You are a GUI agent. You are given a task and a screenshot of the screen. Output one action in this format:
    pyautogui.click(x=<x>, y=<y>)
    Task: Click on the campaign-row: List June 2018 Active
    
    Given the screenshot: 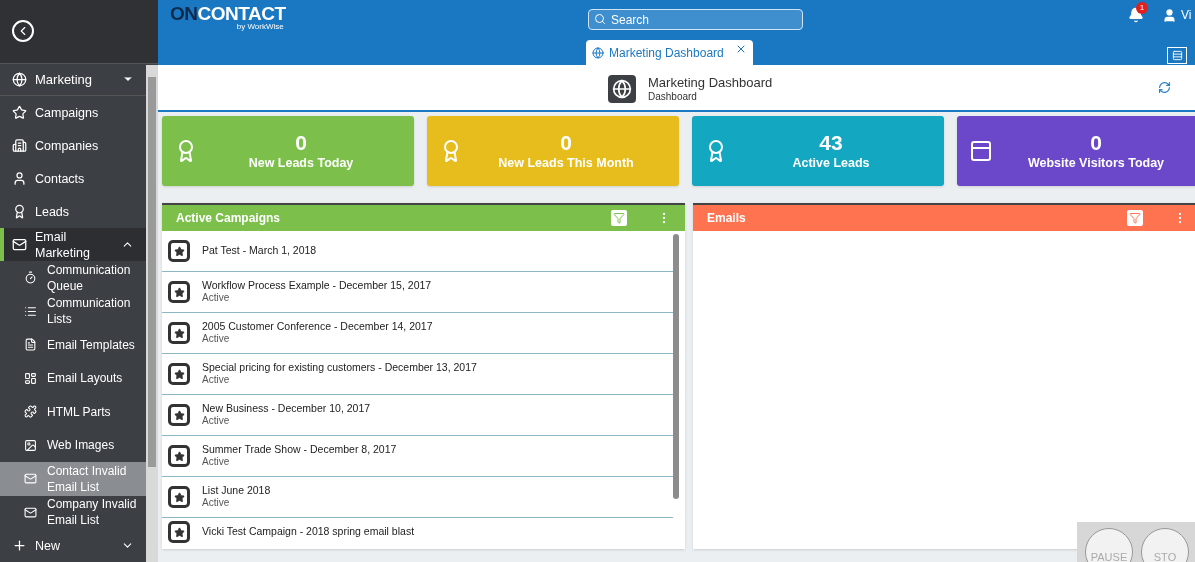 What is the action you would take?
    pyautogui.click(x=417, y=497)
    